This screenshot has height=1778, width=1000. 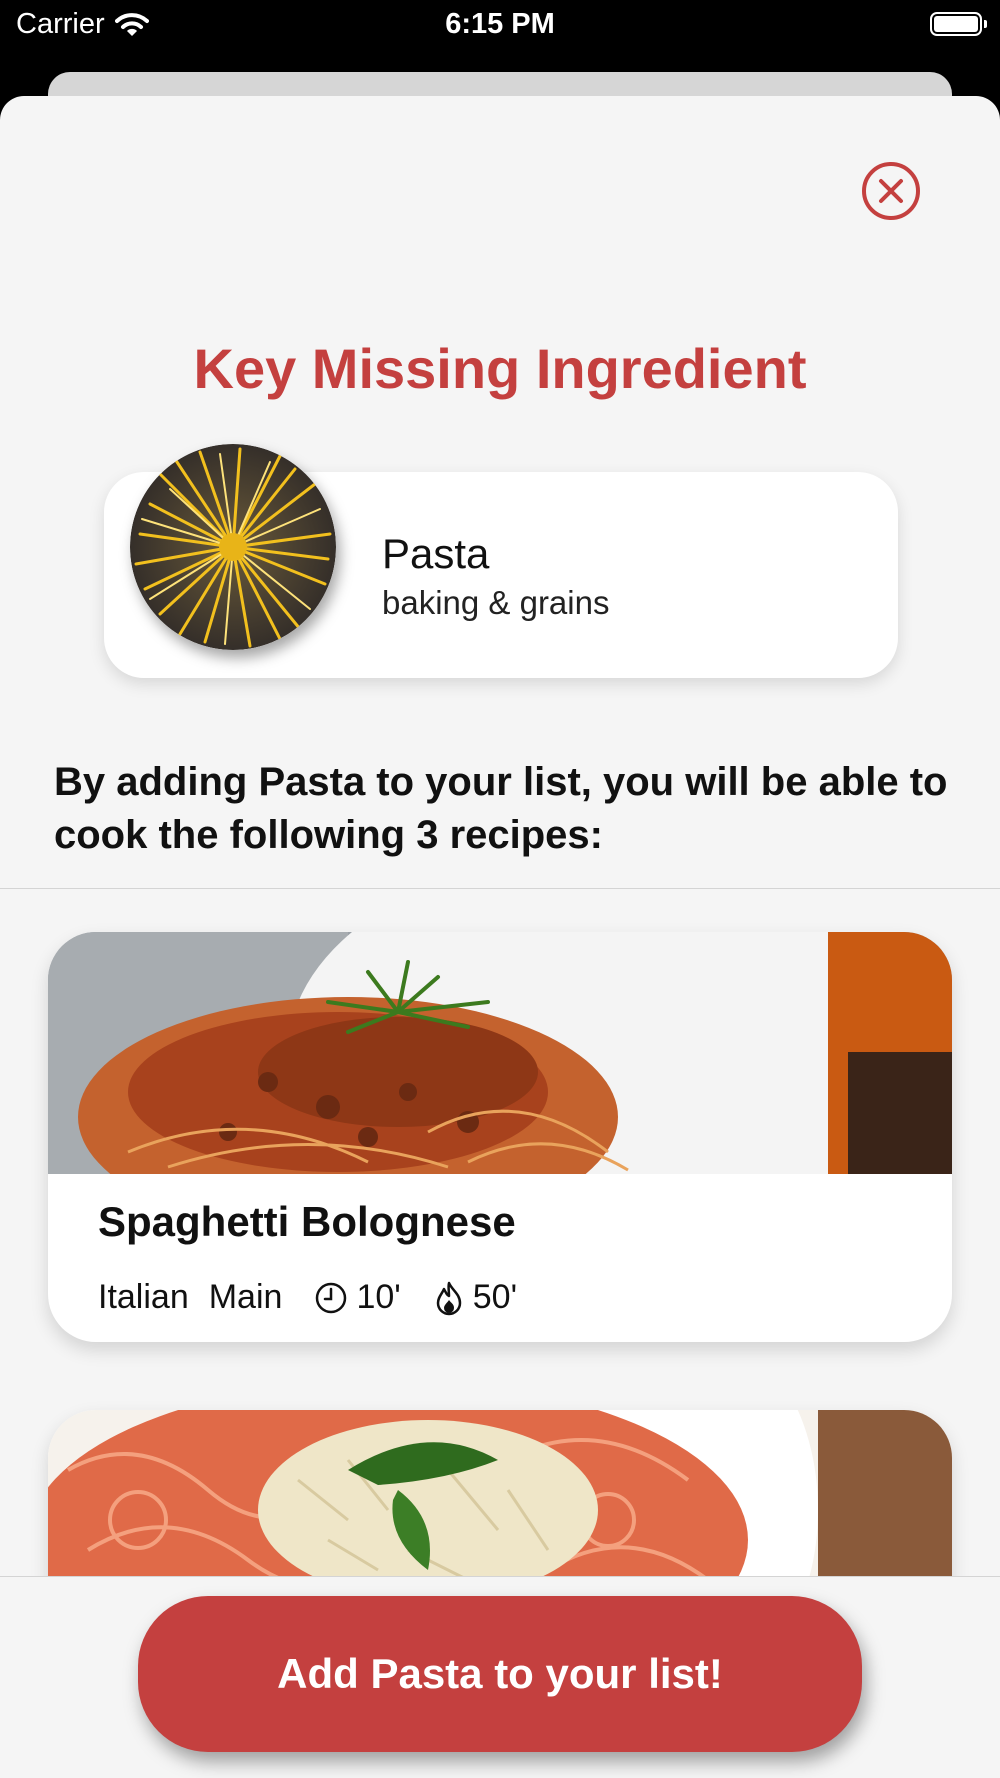 I want to click on ingredient-category: baking & grains, so click(x=496, y=602).